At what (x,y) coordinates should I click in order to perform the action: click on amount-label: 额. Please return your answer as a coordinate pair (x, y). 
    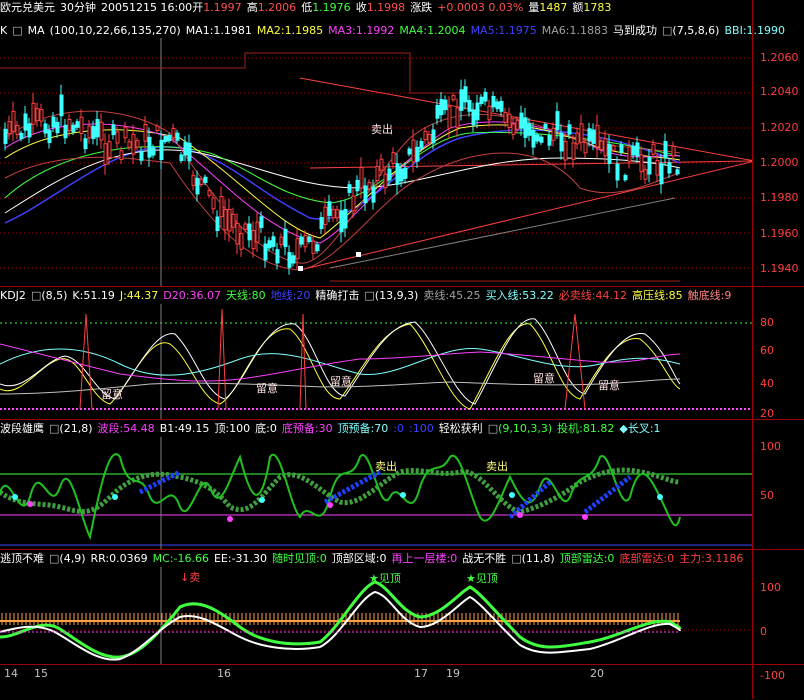
    Looking at the image, I should click on (578, 7).